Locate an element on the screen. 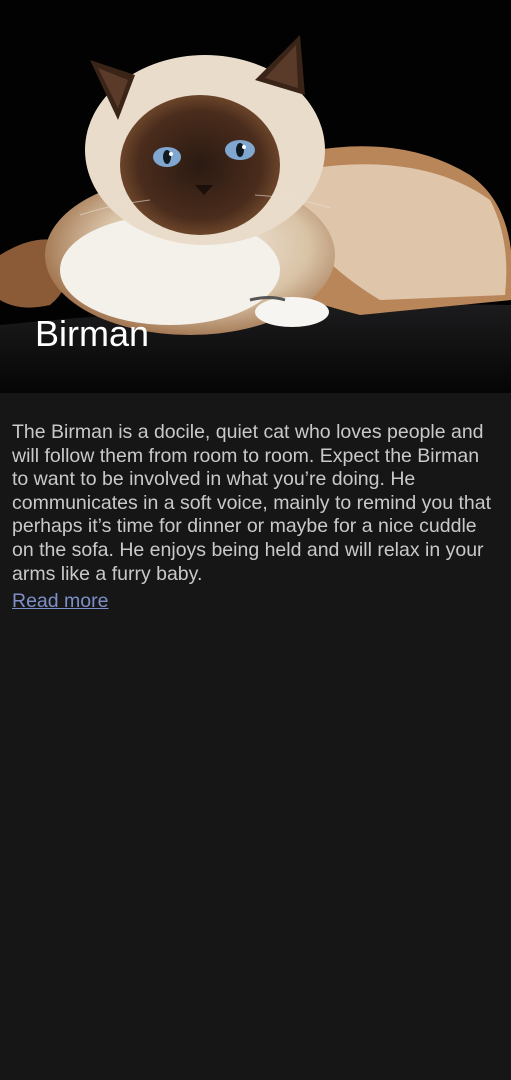 This screenshot has height=1080, width=511. read-more-link: Read more is located at coordinates (60, 602).